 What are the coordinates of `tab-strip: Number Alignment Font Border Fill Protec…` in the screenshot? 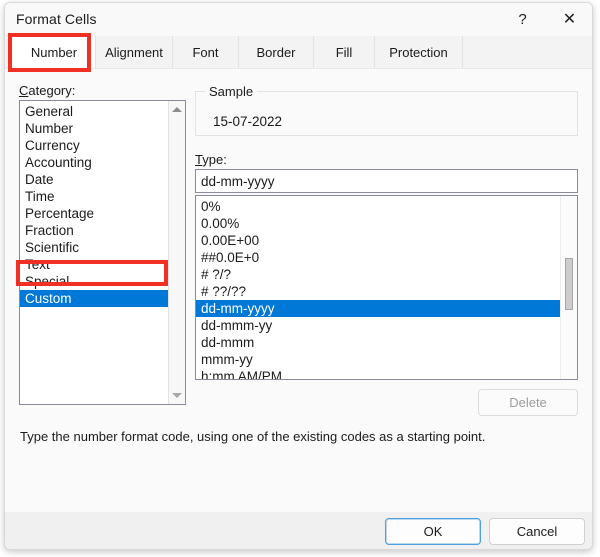 It's located at (298, 52).